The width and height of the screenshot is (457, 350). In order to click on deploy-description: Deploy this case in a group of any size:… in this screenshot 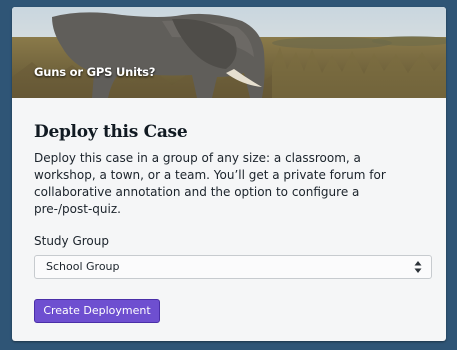, I will do `click(210, 183)`.